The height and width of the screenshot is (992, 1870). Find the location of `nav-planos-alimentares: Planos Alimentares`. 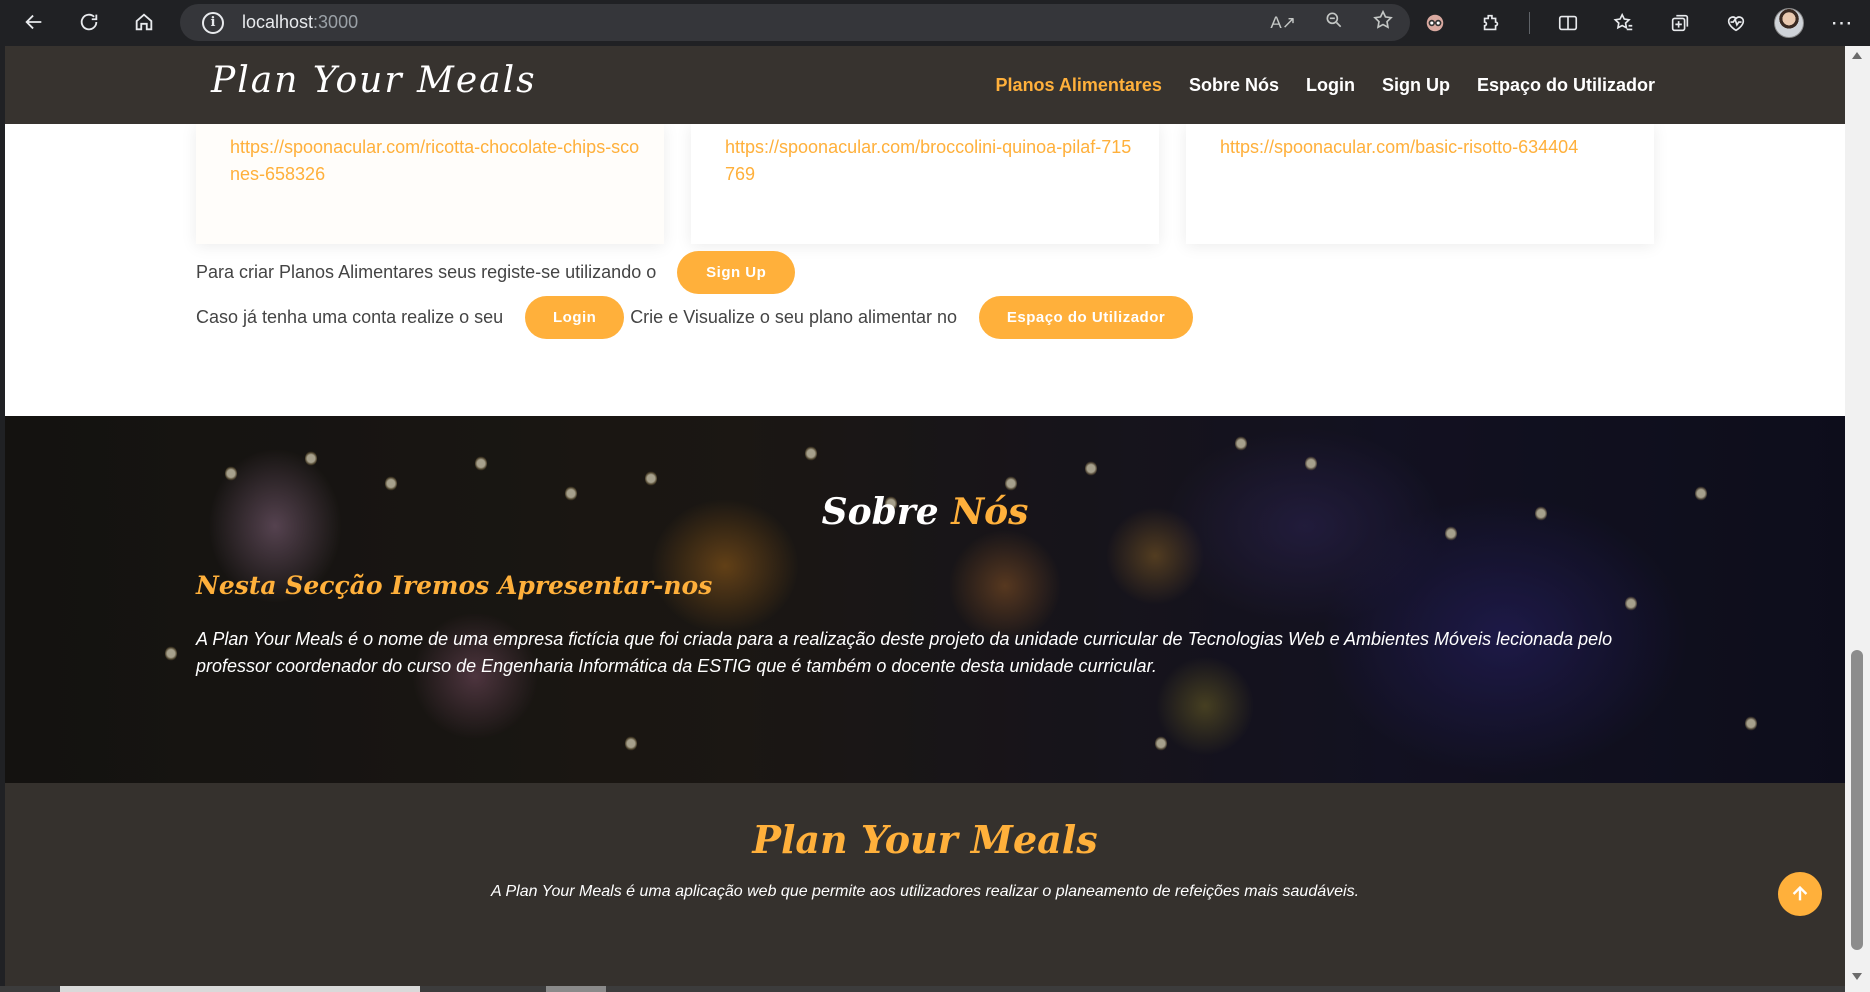

nav-planos-alimentares: Planos Alimentares is located at coordinates (1079, 85).